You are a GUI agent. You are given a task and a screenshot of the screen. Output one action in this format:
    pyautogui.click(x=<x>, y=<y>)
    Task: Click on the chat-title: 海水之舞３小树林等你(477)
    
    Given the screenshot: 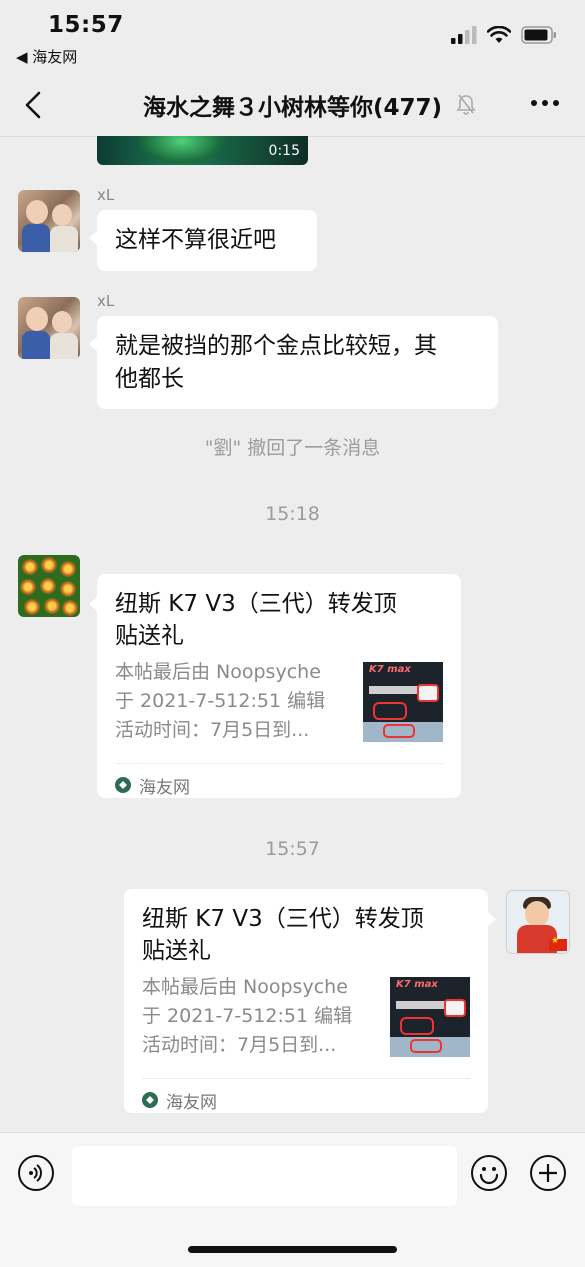 What is the action you would take?
    pyautogui.click(x=292, y=105)
    